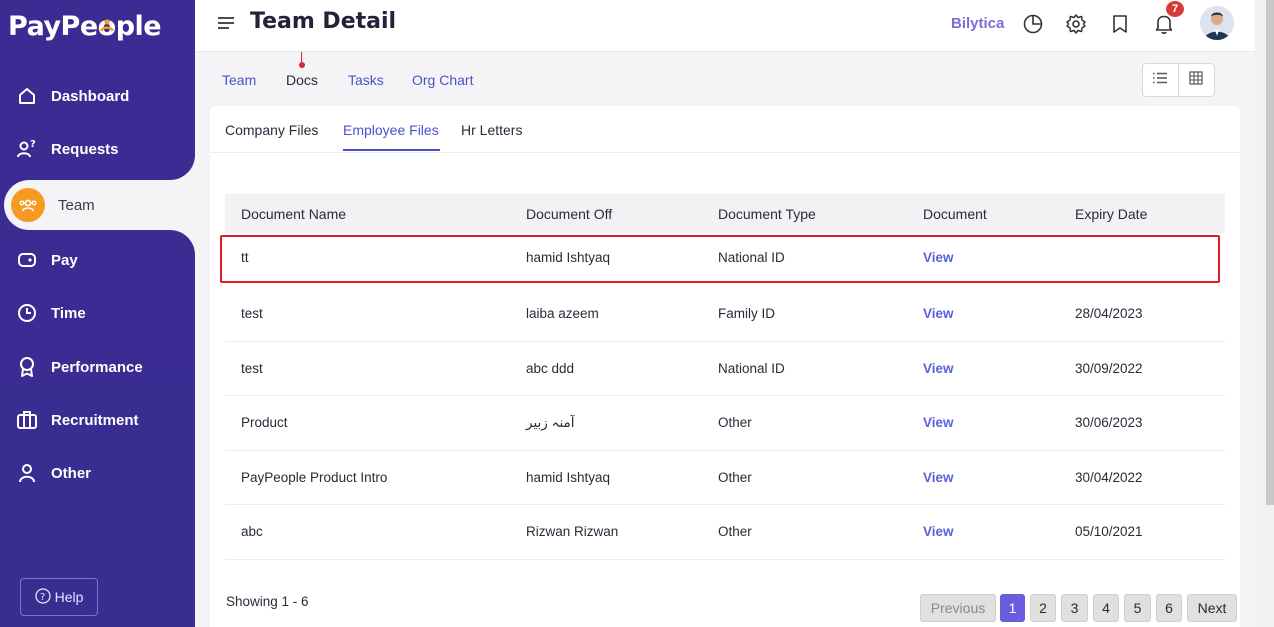 The height and width of the screenshot is (627, 1274). Describe the element at coordinates (97, 205) in the screenshot. I see `sidebar-item-team: Team` at that location.